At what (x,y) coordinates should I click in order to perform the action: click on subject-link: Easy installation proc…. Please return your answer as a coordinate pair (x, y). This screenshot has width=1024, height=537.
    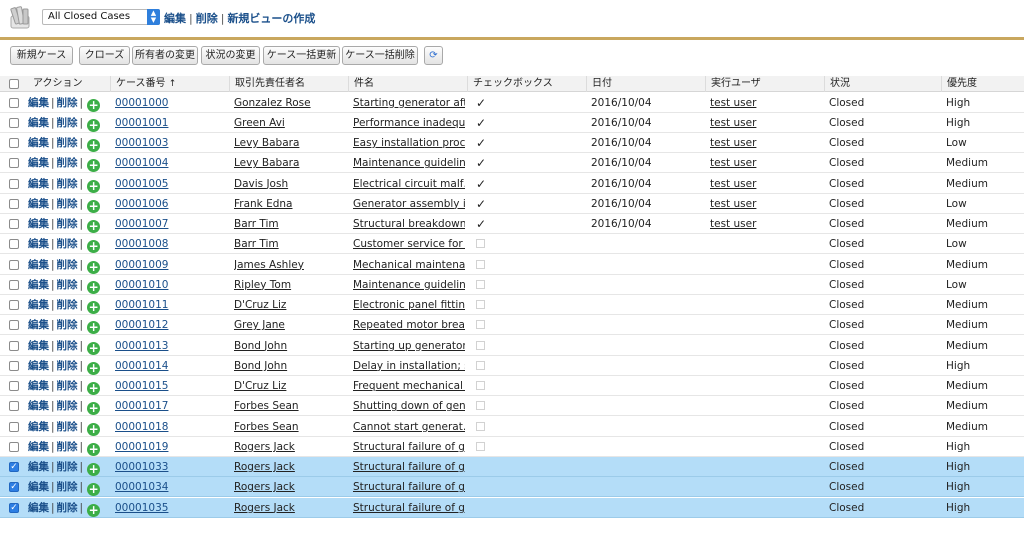
    Looking at the image, I should click on (409, 143).